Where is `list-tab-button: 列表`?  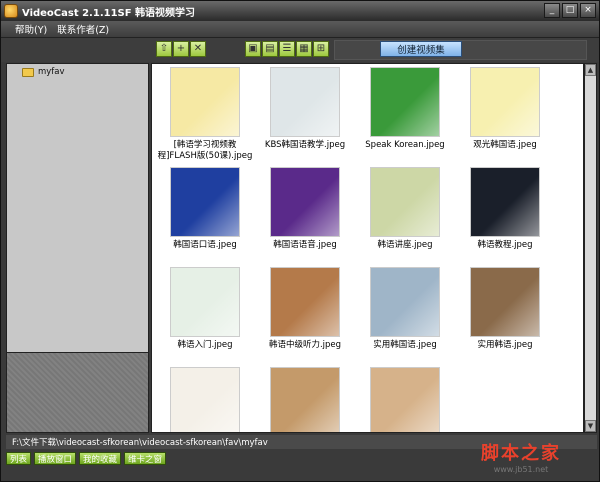 list-tab-button: 列表 is located at coordinates (19, 458).